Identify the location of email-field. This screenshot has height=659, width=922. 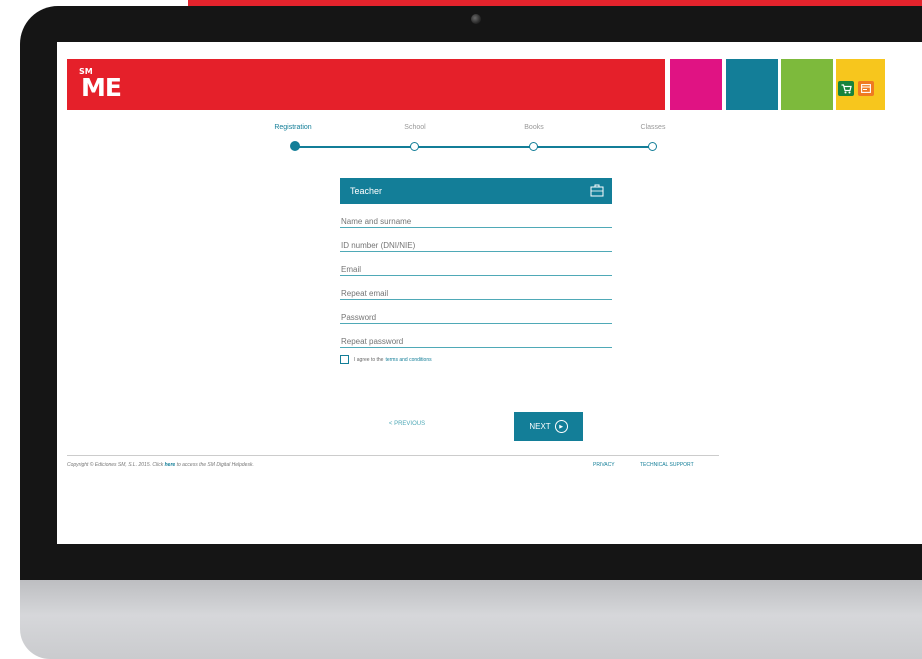
(476, 267).